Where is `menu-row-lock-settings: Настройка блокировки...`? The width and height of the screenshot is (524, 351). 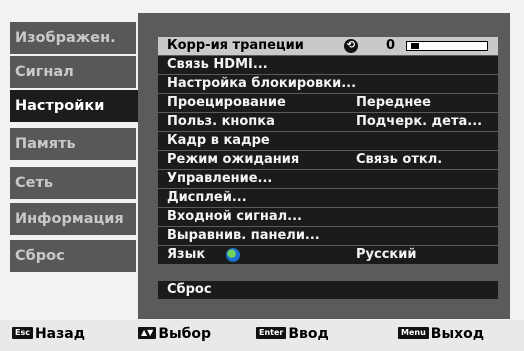 menu-row-lock-settings: Настройка блокировки... is located at coordinates (328, 84).